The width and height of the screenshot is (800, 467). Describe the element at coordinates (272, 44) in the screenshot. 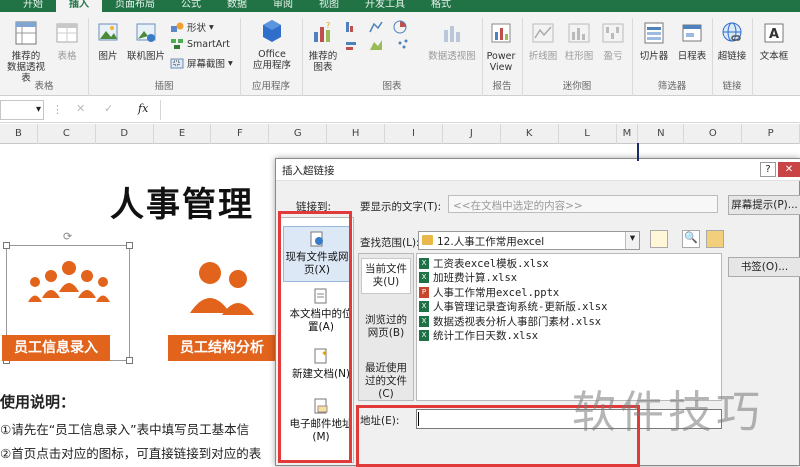

I see `office-apps-button: Office 应用程序` at that location.